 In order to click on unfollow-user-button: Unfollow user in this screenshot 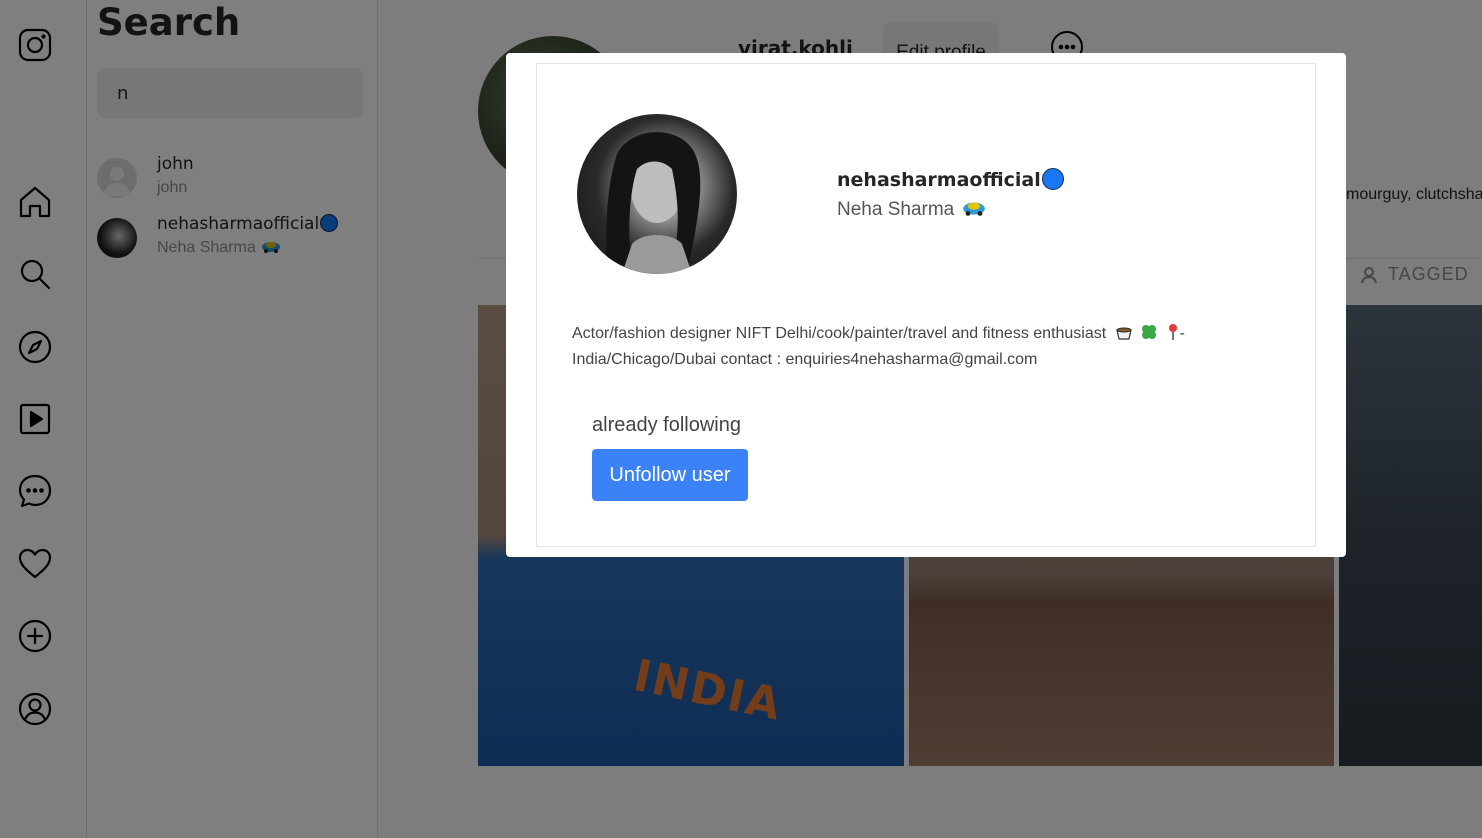, I will do `click(670, 475)`.